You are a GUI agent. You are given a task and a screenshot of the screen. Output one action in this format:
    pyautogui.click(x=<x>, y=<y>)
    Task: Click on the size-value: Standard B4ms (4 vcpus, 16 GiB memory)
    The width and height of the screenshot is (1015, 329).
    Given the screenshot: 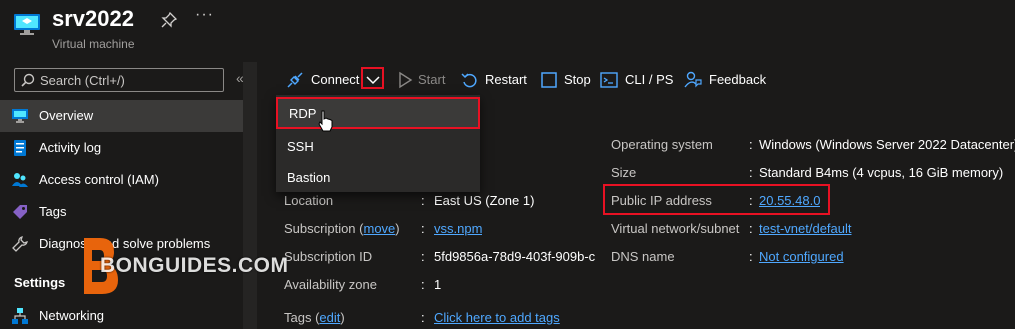 What is the action you would take?
    pyautogui.click(x=881, y=172)
    